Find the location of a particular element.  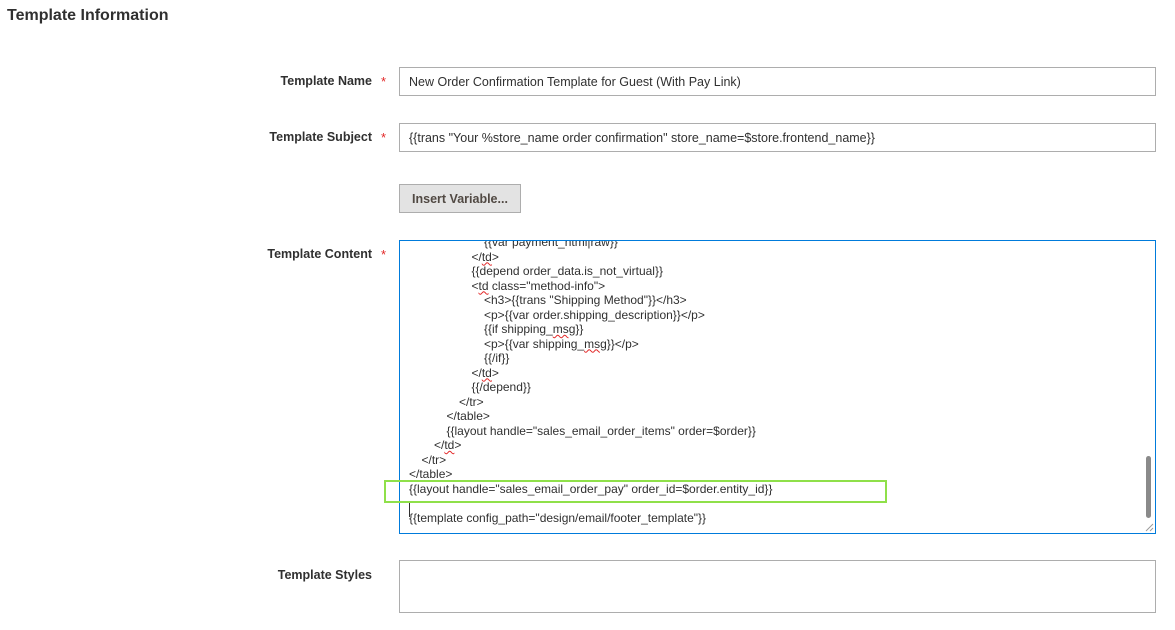

text-caret is located at coordinates (409, 510).